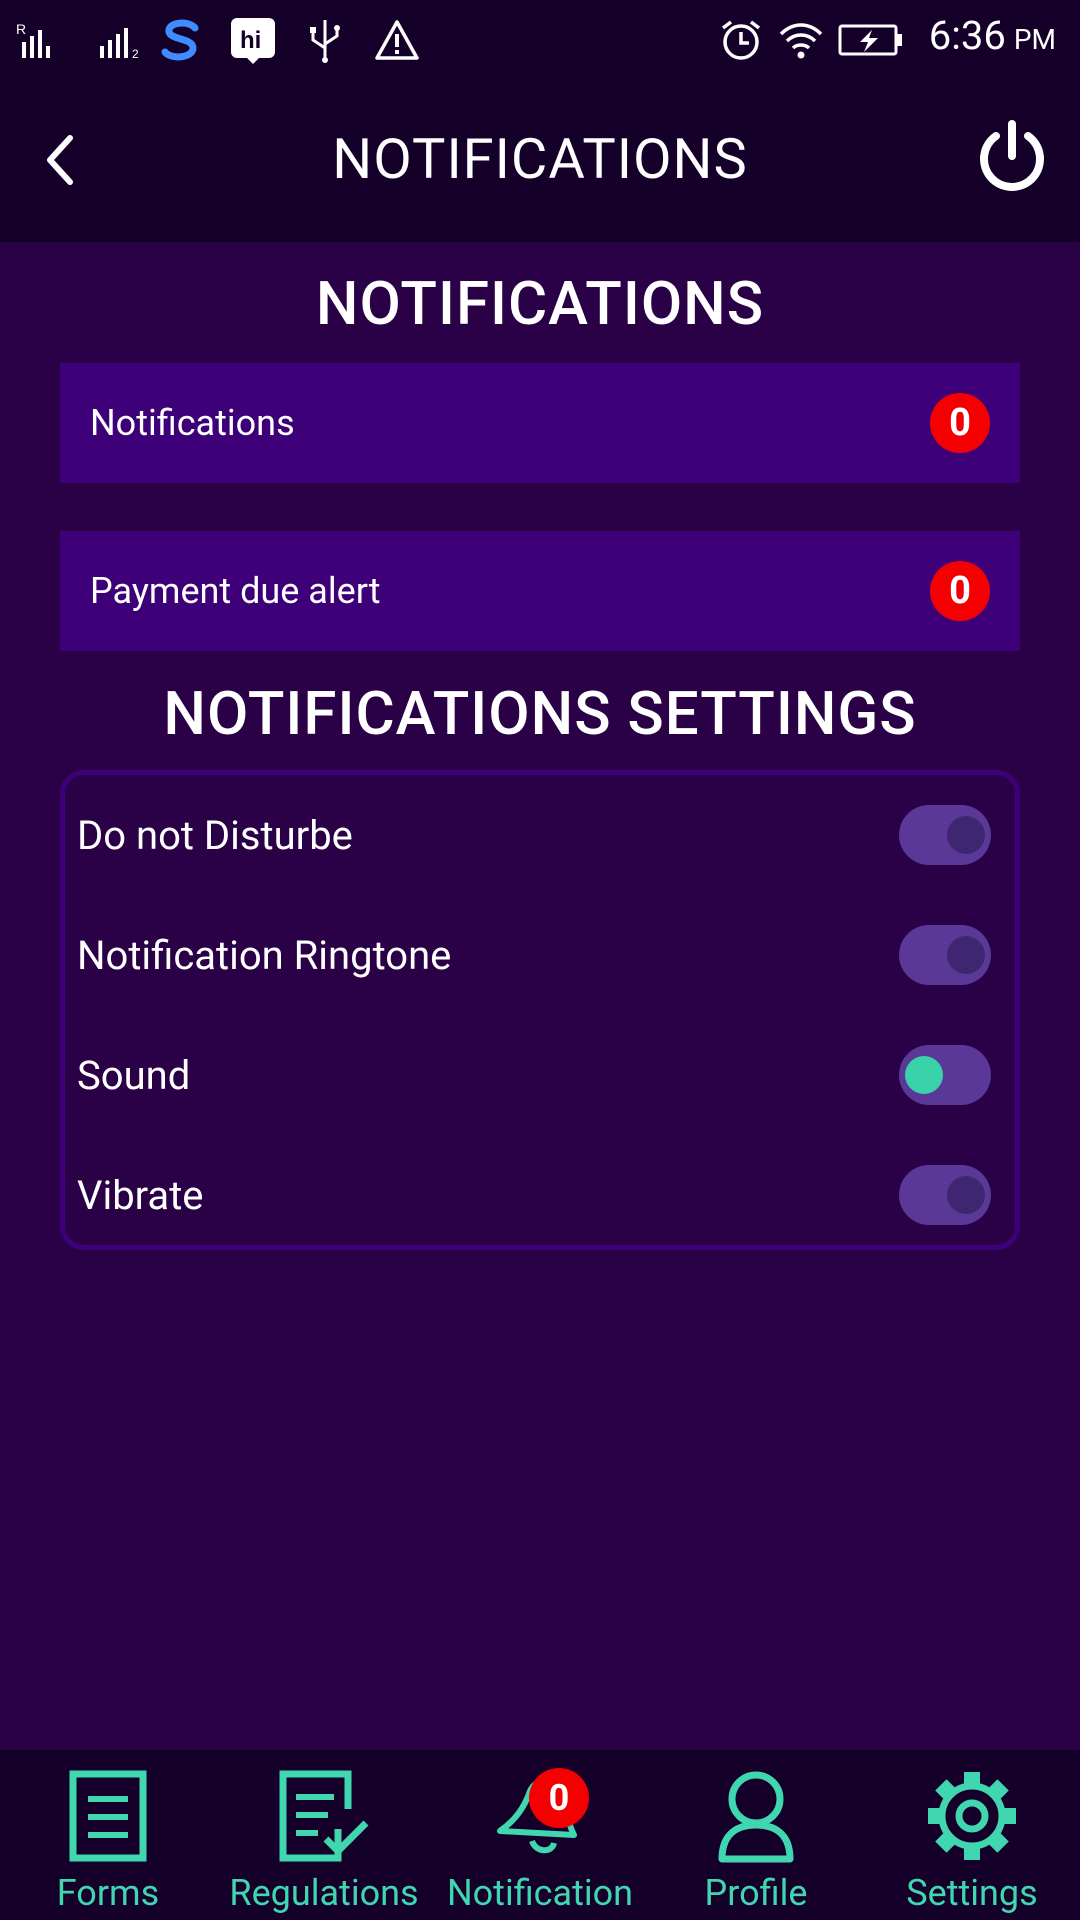 The image size is (1080, 1920). What do you see at coordinates (756, 1893) in the screenshot?
I see `nav-profile-label: Profile` at bounding box center [756, 1893].